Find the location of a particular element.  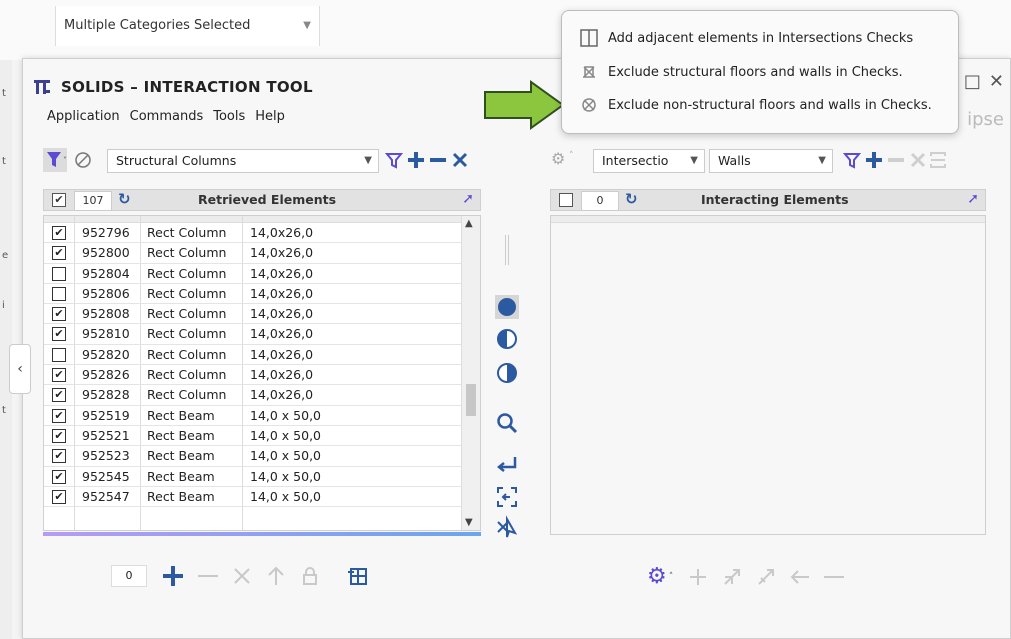

table-row: ✔ 952521 Rect Beam 14,0 x 50,0 is located at coordinates (262, 436).